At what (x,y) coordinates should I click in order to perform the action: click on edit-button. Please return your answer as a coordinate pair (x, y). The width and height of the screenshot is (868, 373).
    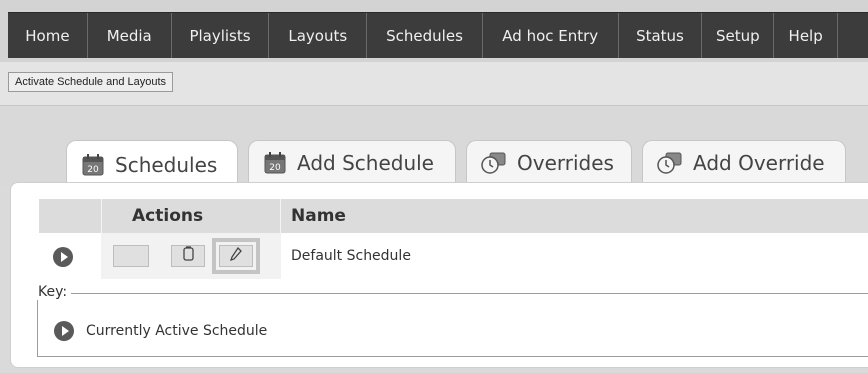
    Looking at the image, I should click on (236, 256).